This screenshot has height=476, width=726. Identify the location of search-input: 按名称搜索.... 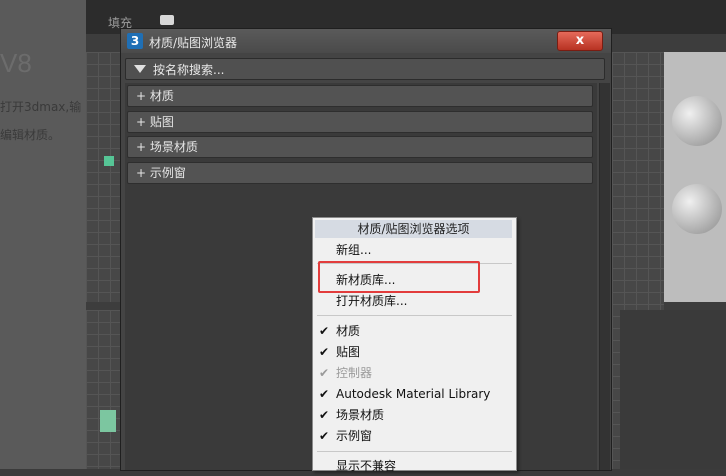
(365, 69).